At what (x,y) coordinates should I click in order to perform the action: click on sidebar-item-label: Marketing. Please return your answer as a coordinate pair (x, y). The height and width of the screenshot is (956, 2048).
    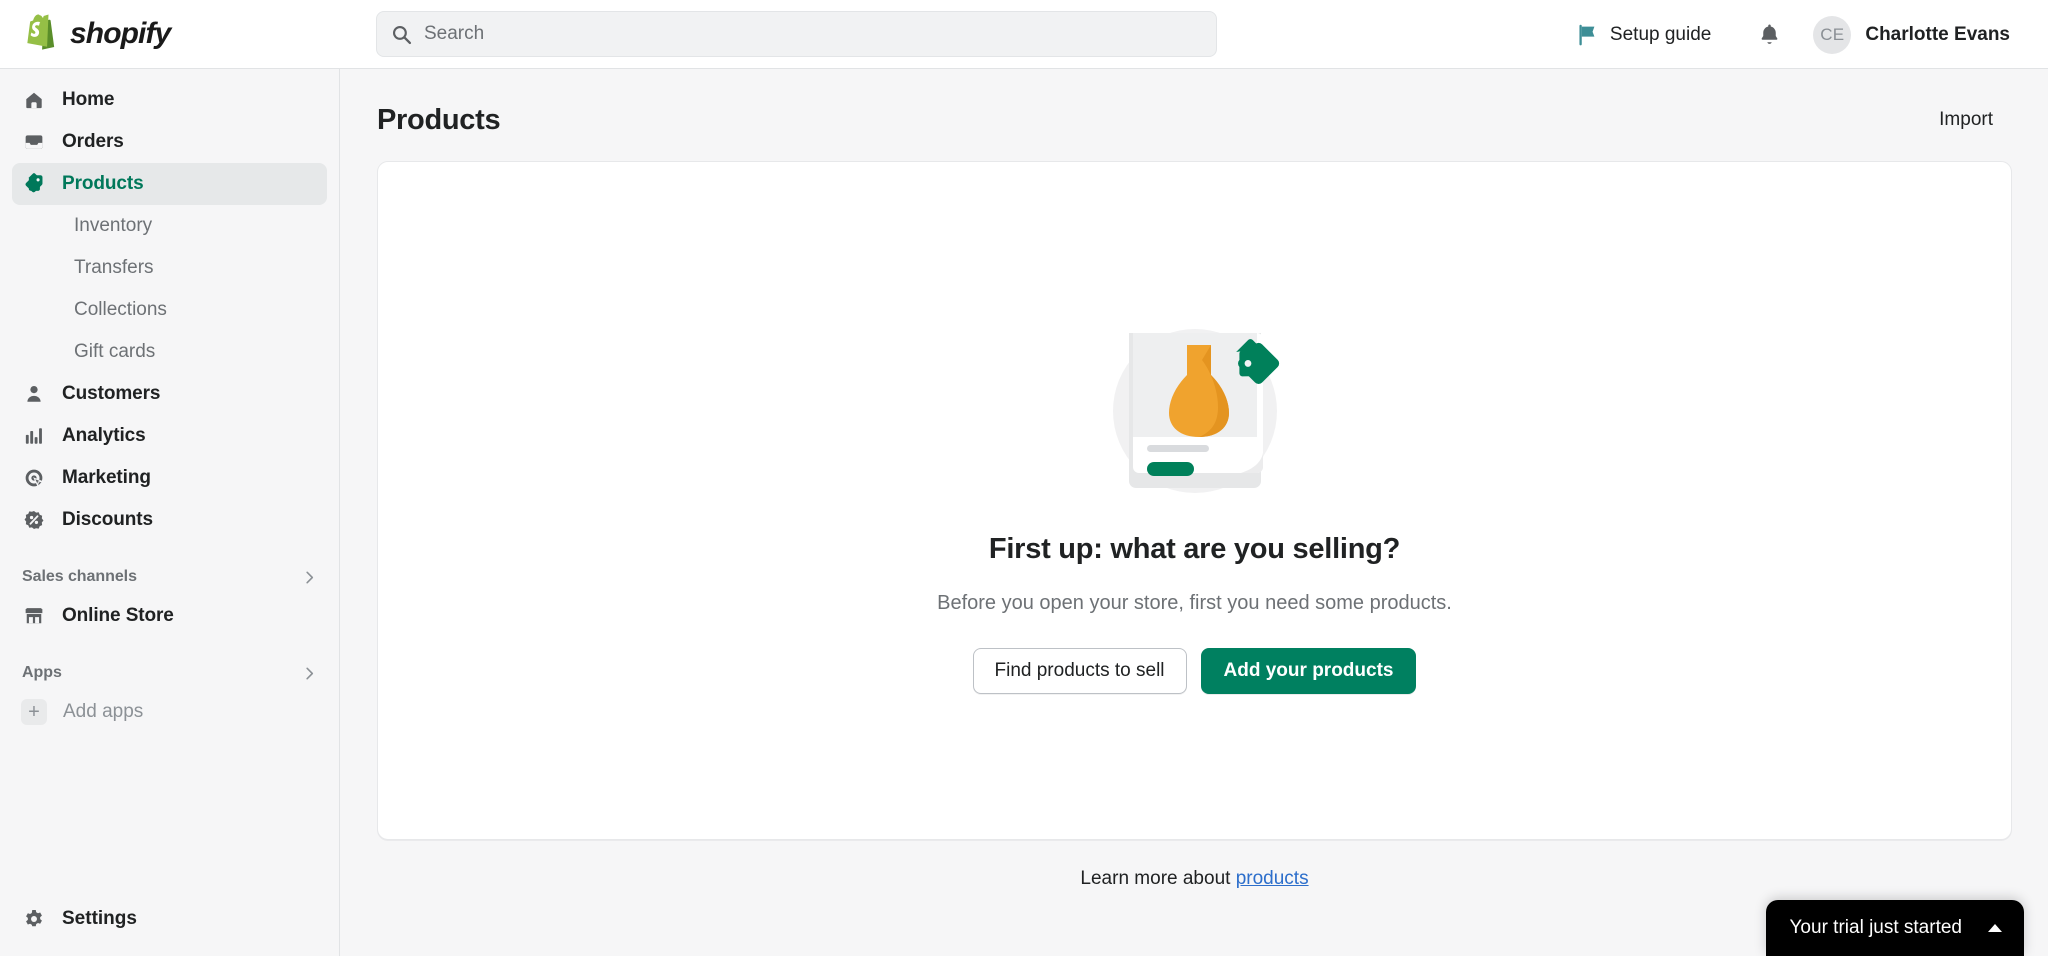
    Looking at the image, I should click on (106, 477).